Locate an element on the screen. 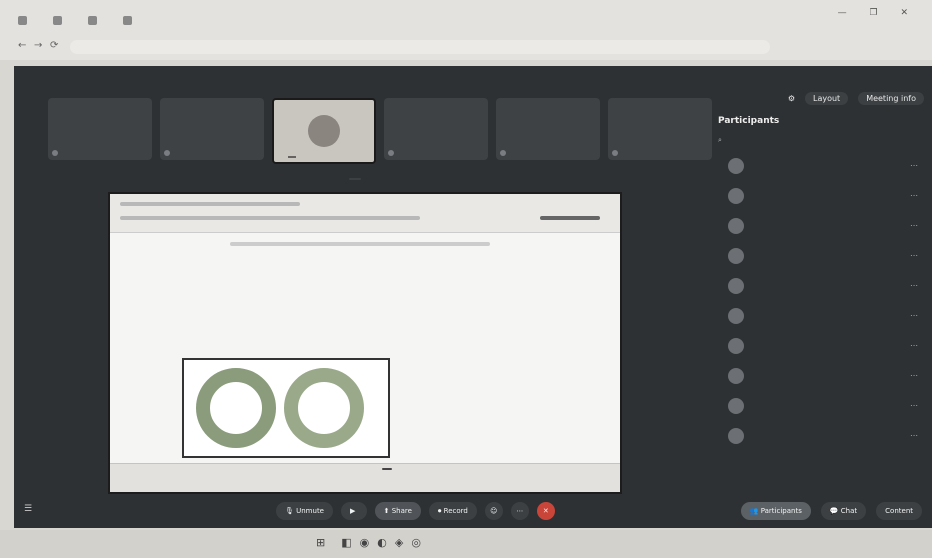 The image size is (932, 558). app-icon: ◧ is located at coordinates (346, 542).